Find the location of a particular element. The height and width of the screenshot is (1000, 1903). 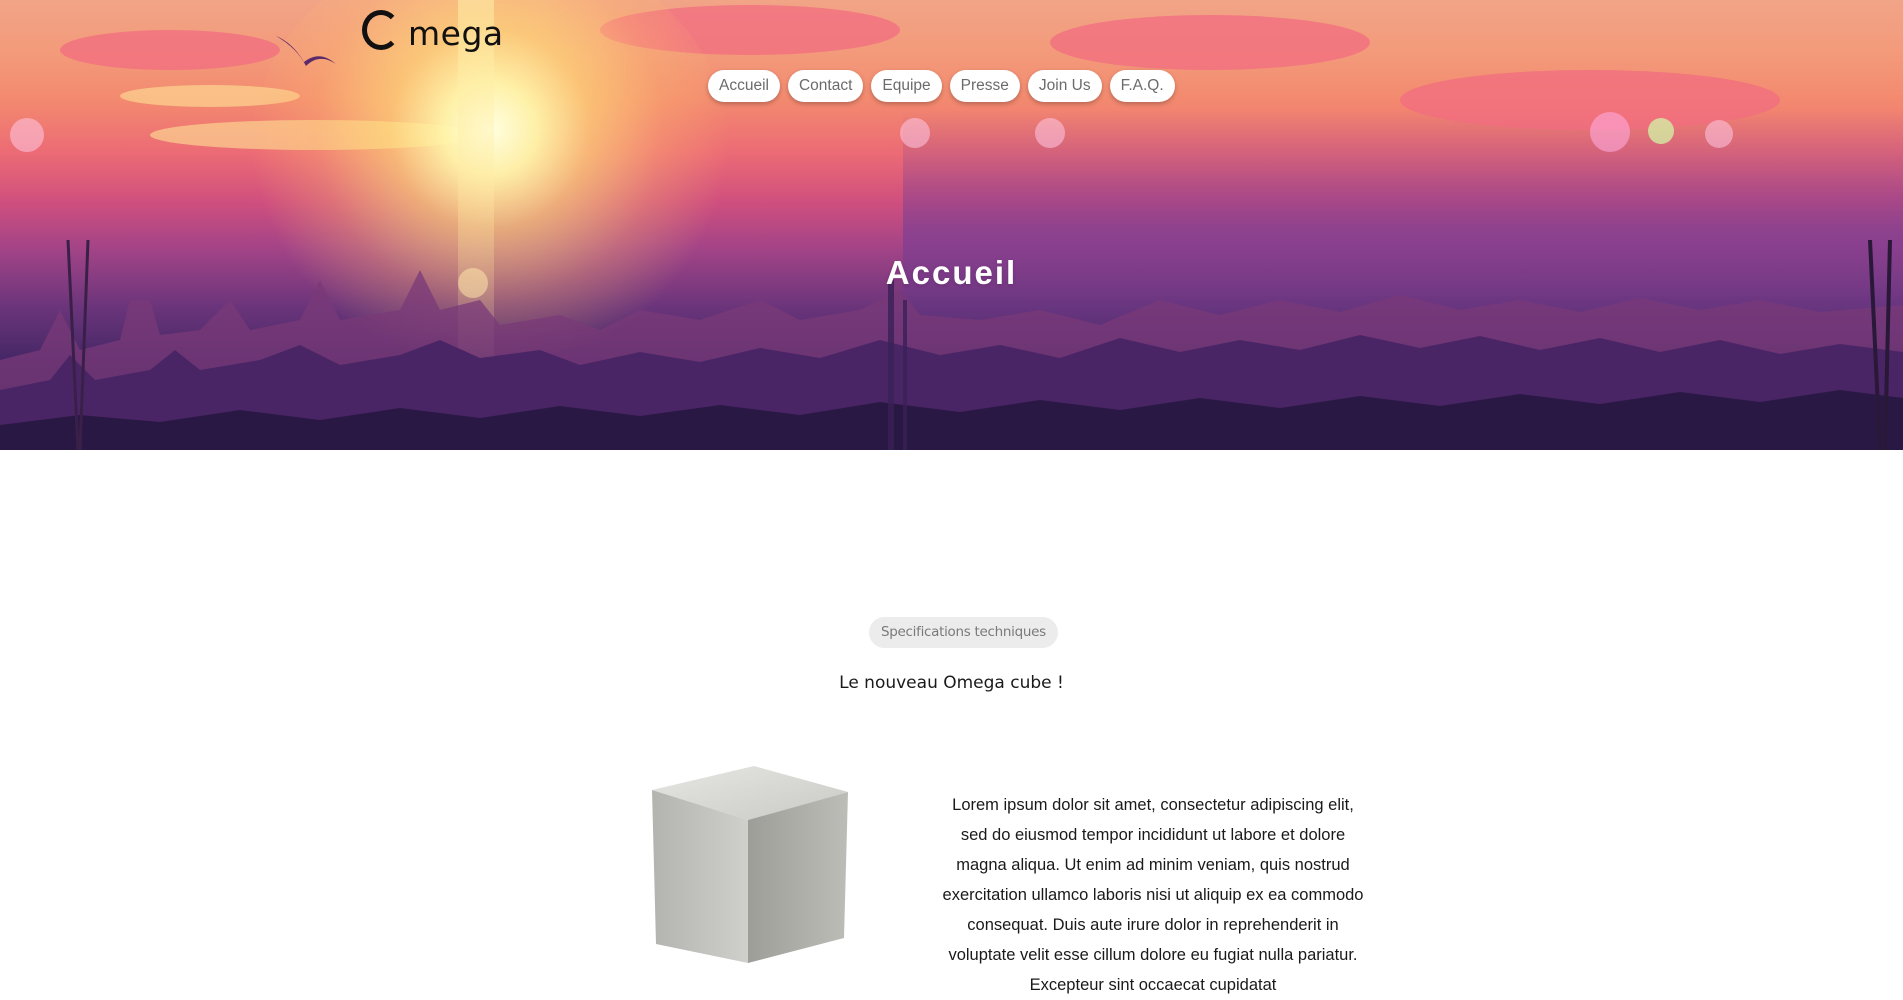

logo-o-ring is located at coordinates (381, 30).